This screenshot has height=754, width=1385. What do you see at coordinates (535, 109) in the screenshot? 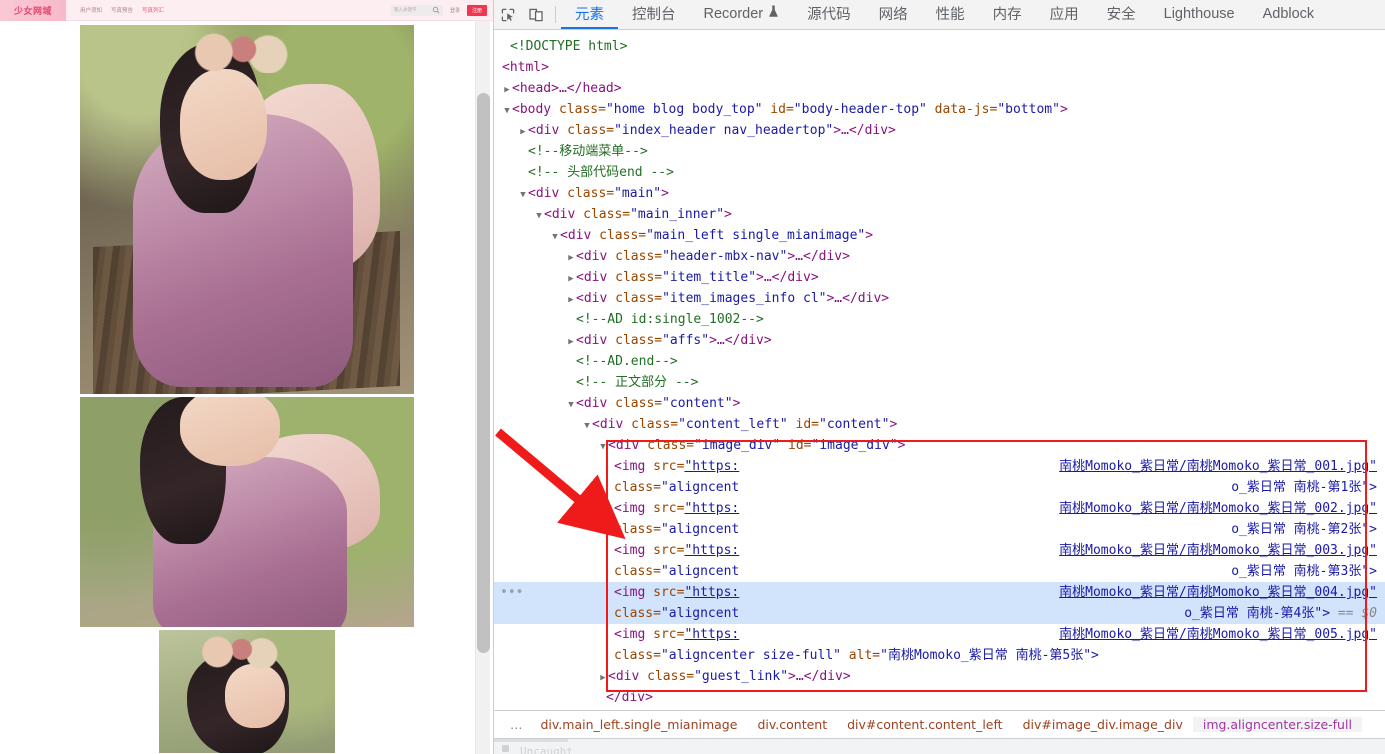
I see `body-tag: <body` at bounding box center [535, 109].